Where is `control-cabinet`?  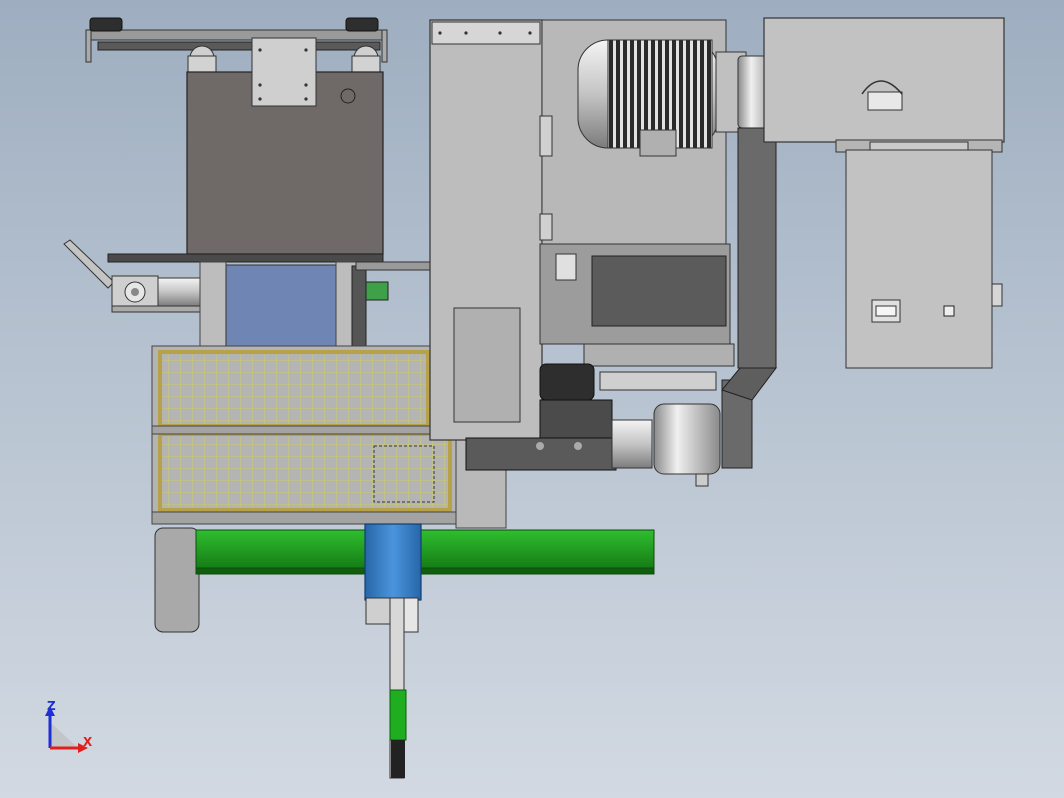
control-cabinet is located at coordinates (884, 193).